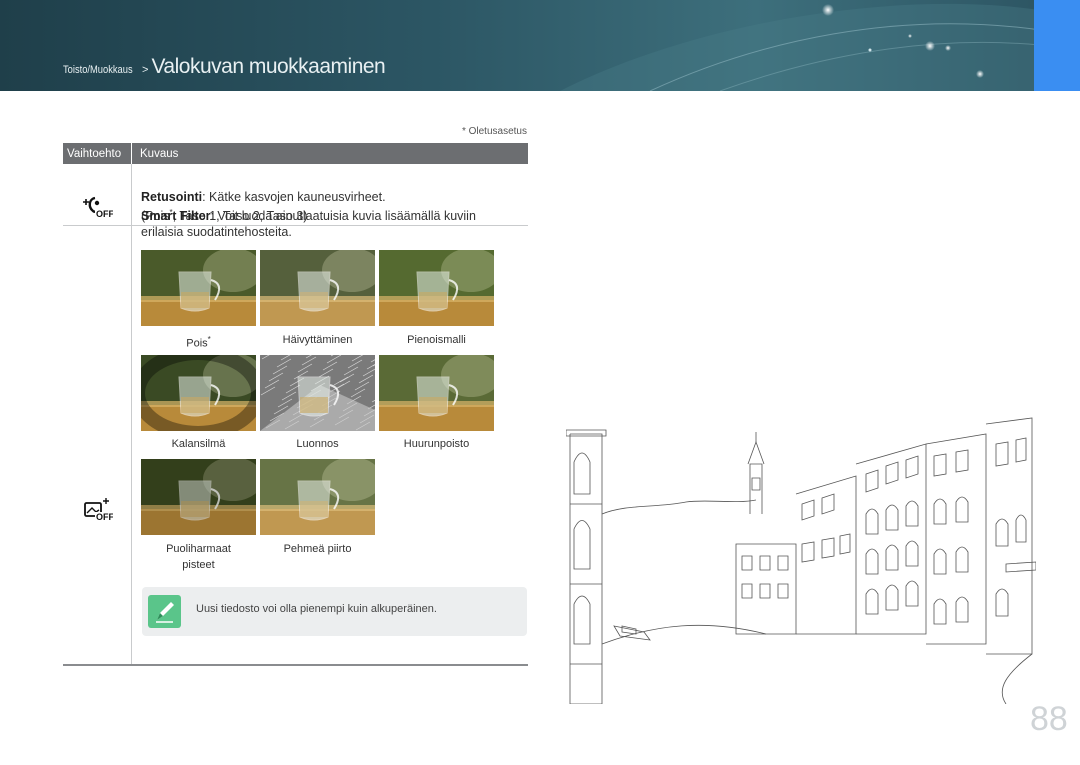 This screenshot has width=1080, height=765. What do you see at coordinates (1057, 45) in the screenshot?
I see `chapter-tab` at bounding box center [1057, 45].